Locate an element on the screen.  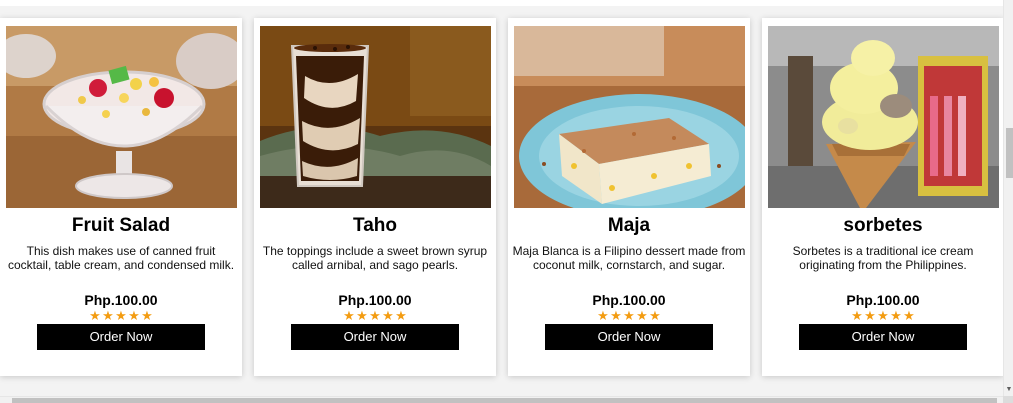
horizontal-scrollbar is located at coordinates (501, 399).